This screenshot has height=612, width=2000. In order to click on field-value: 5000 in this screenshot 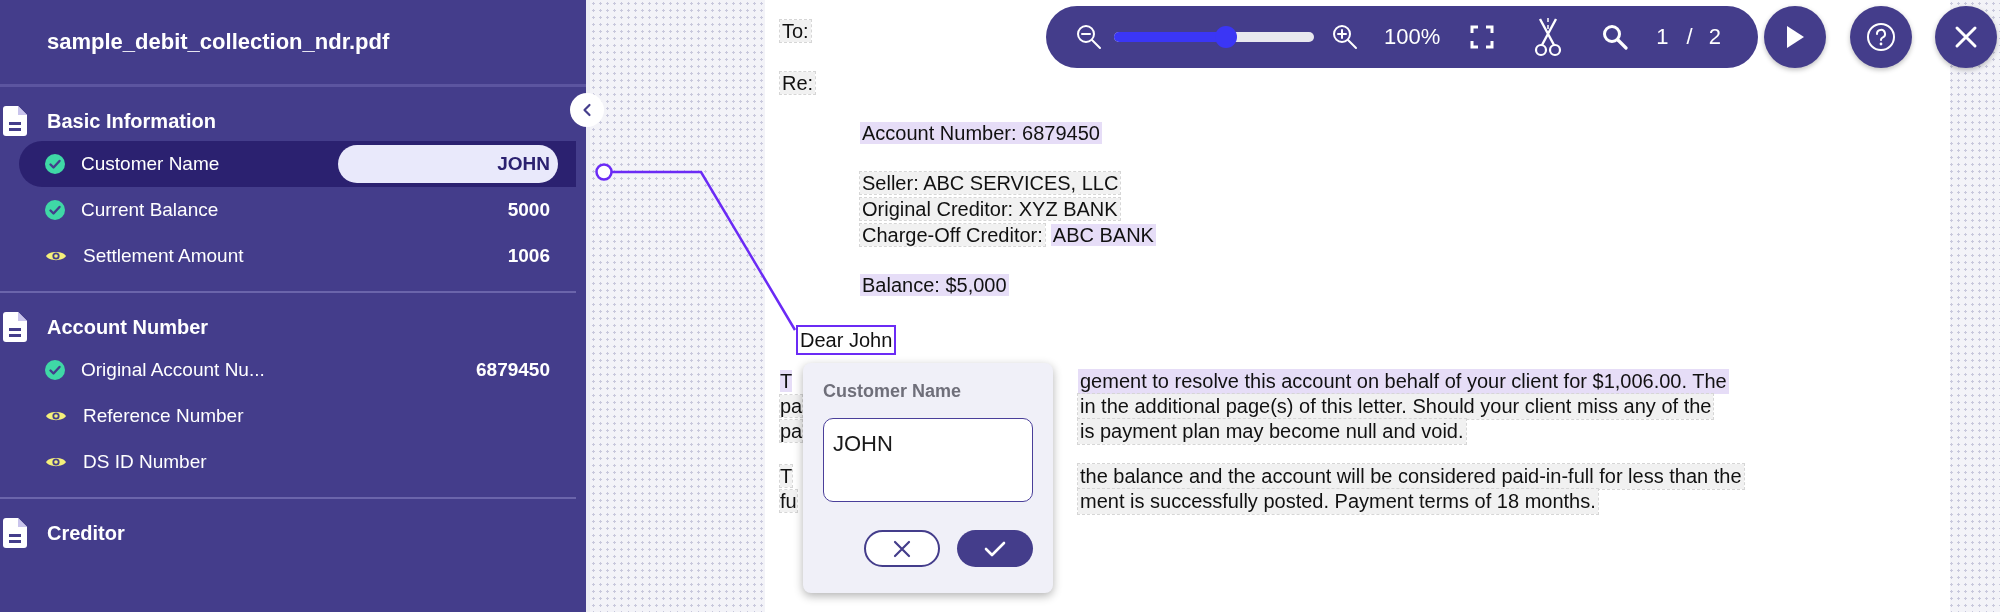, I will do `click(528, 210)`.